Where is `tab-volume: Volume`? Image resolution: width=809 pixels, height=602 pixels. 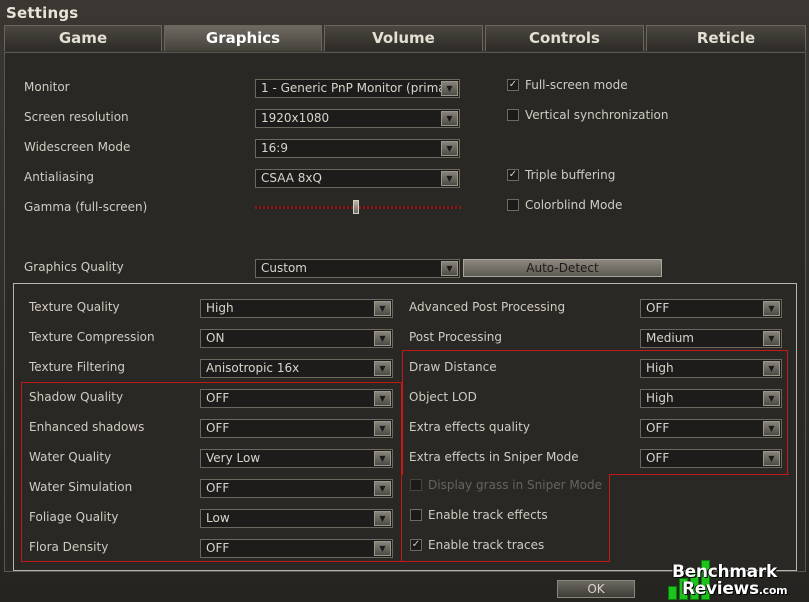
tab-volume: Volume is located at coordinates (403, 38).